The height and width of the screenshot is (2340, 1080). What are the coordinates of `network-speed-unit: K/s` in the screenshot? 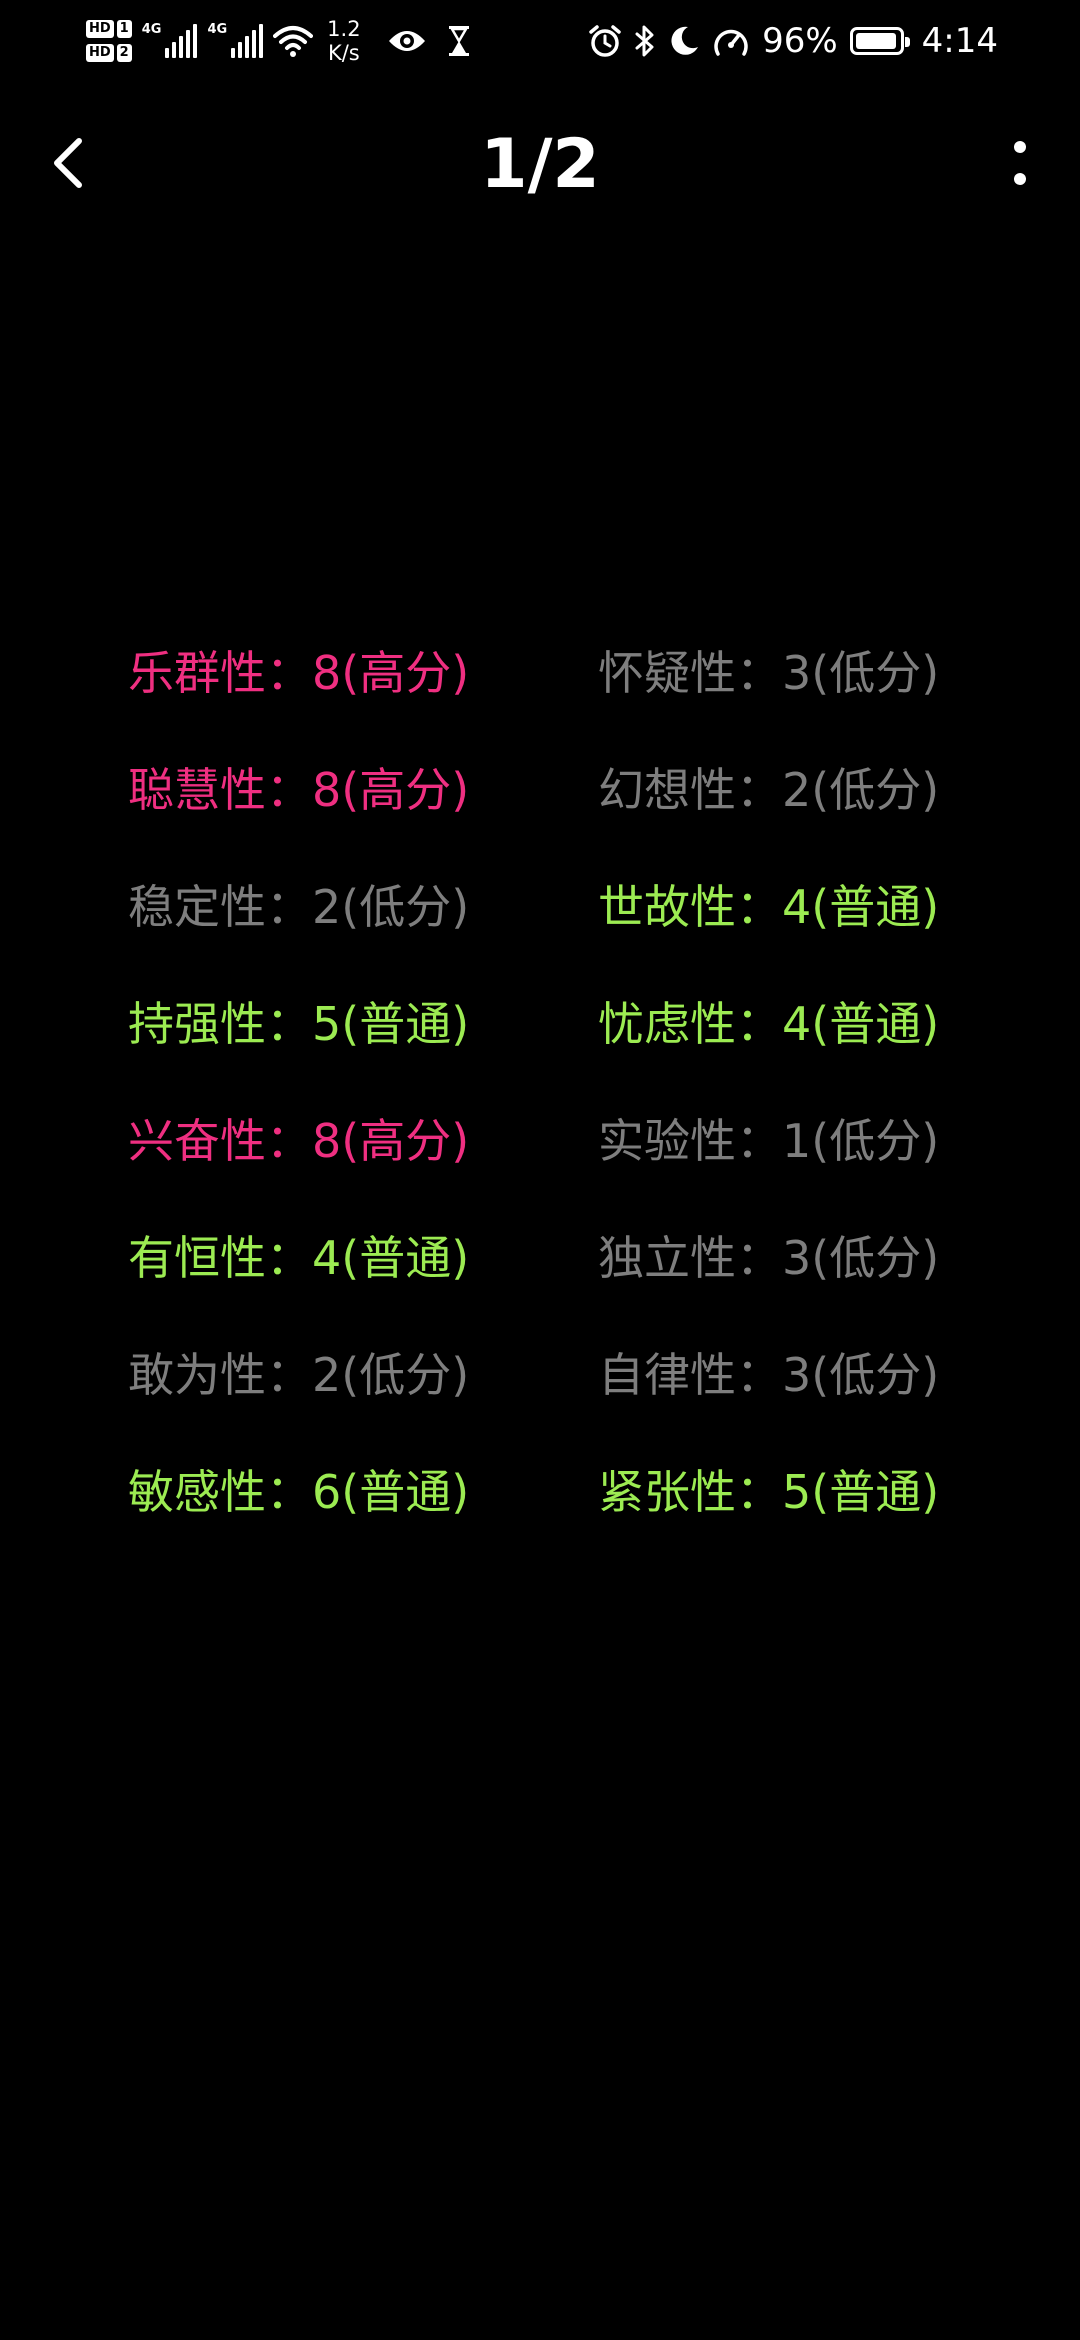 It's located at (343, 53).